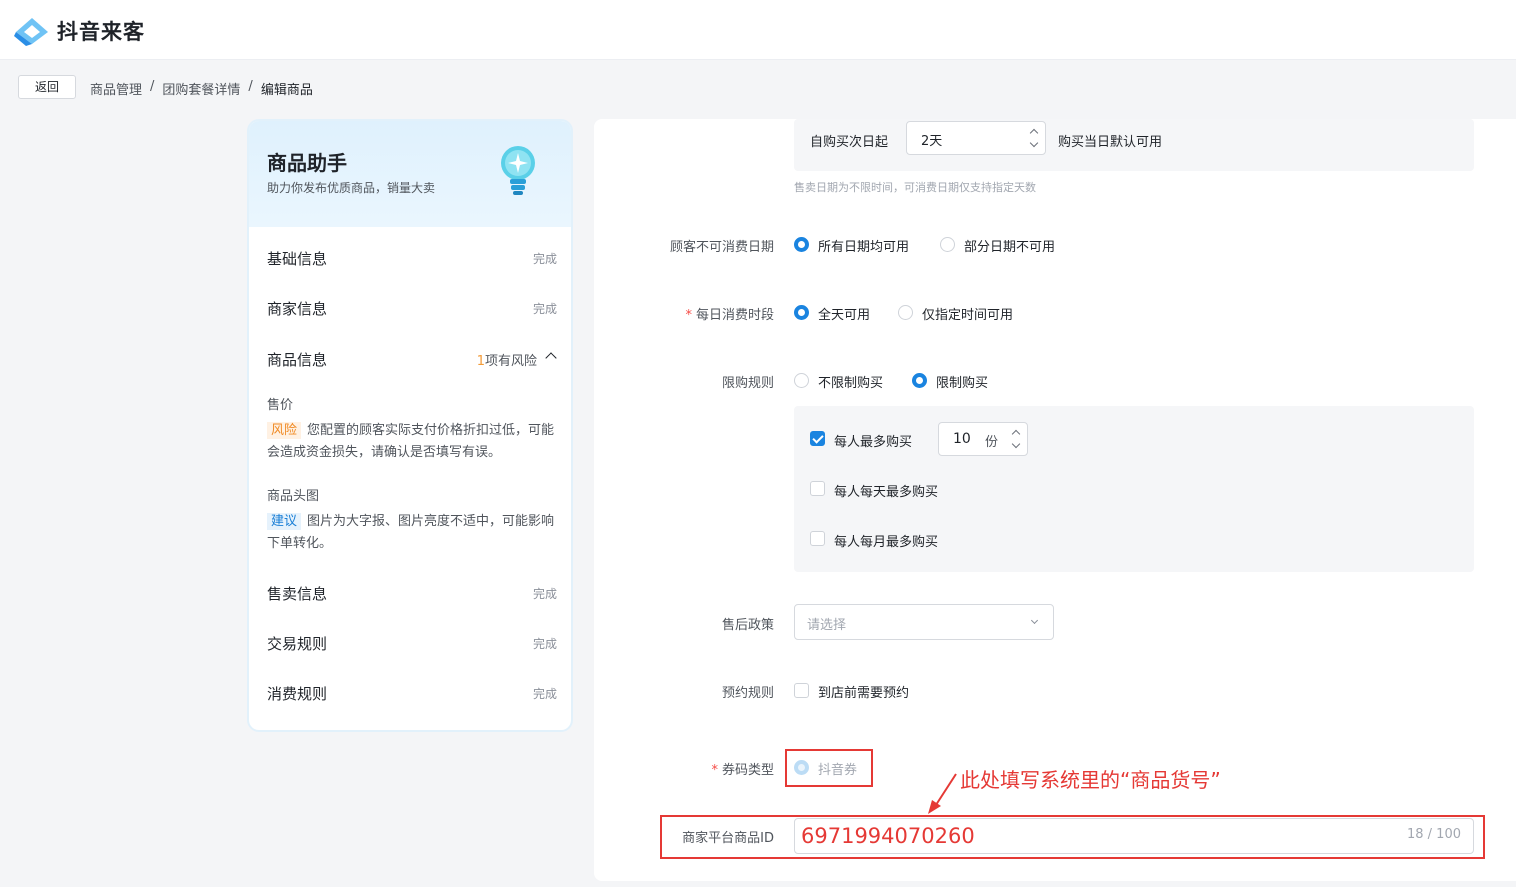 The width and height of the screenshot is (1516, 887). Describe the element at coordinates (905, 312) in the screenshot. I see `radio-specified-time` at that location.